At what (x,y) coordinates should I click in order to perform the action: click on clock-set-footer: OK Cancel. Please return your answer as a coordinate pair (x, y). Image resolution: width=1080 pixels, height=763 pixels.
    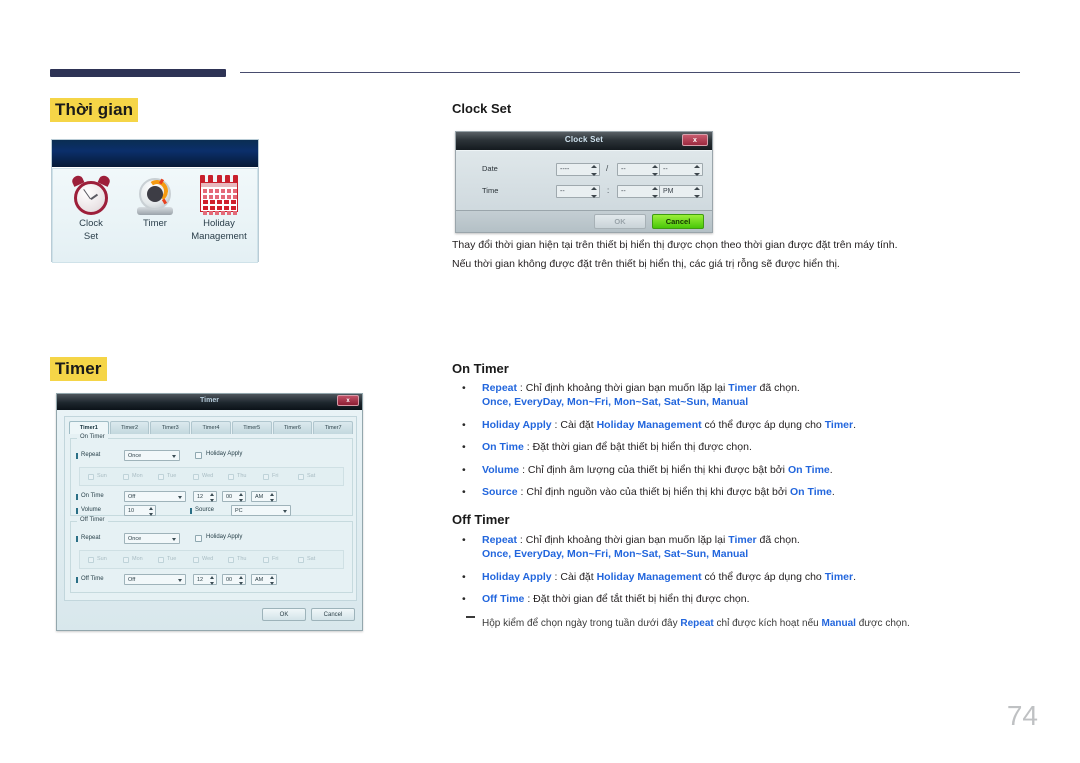
    Looking at the image, I should click on (584, 221).